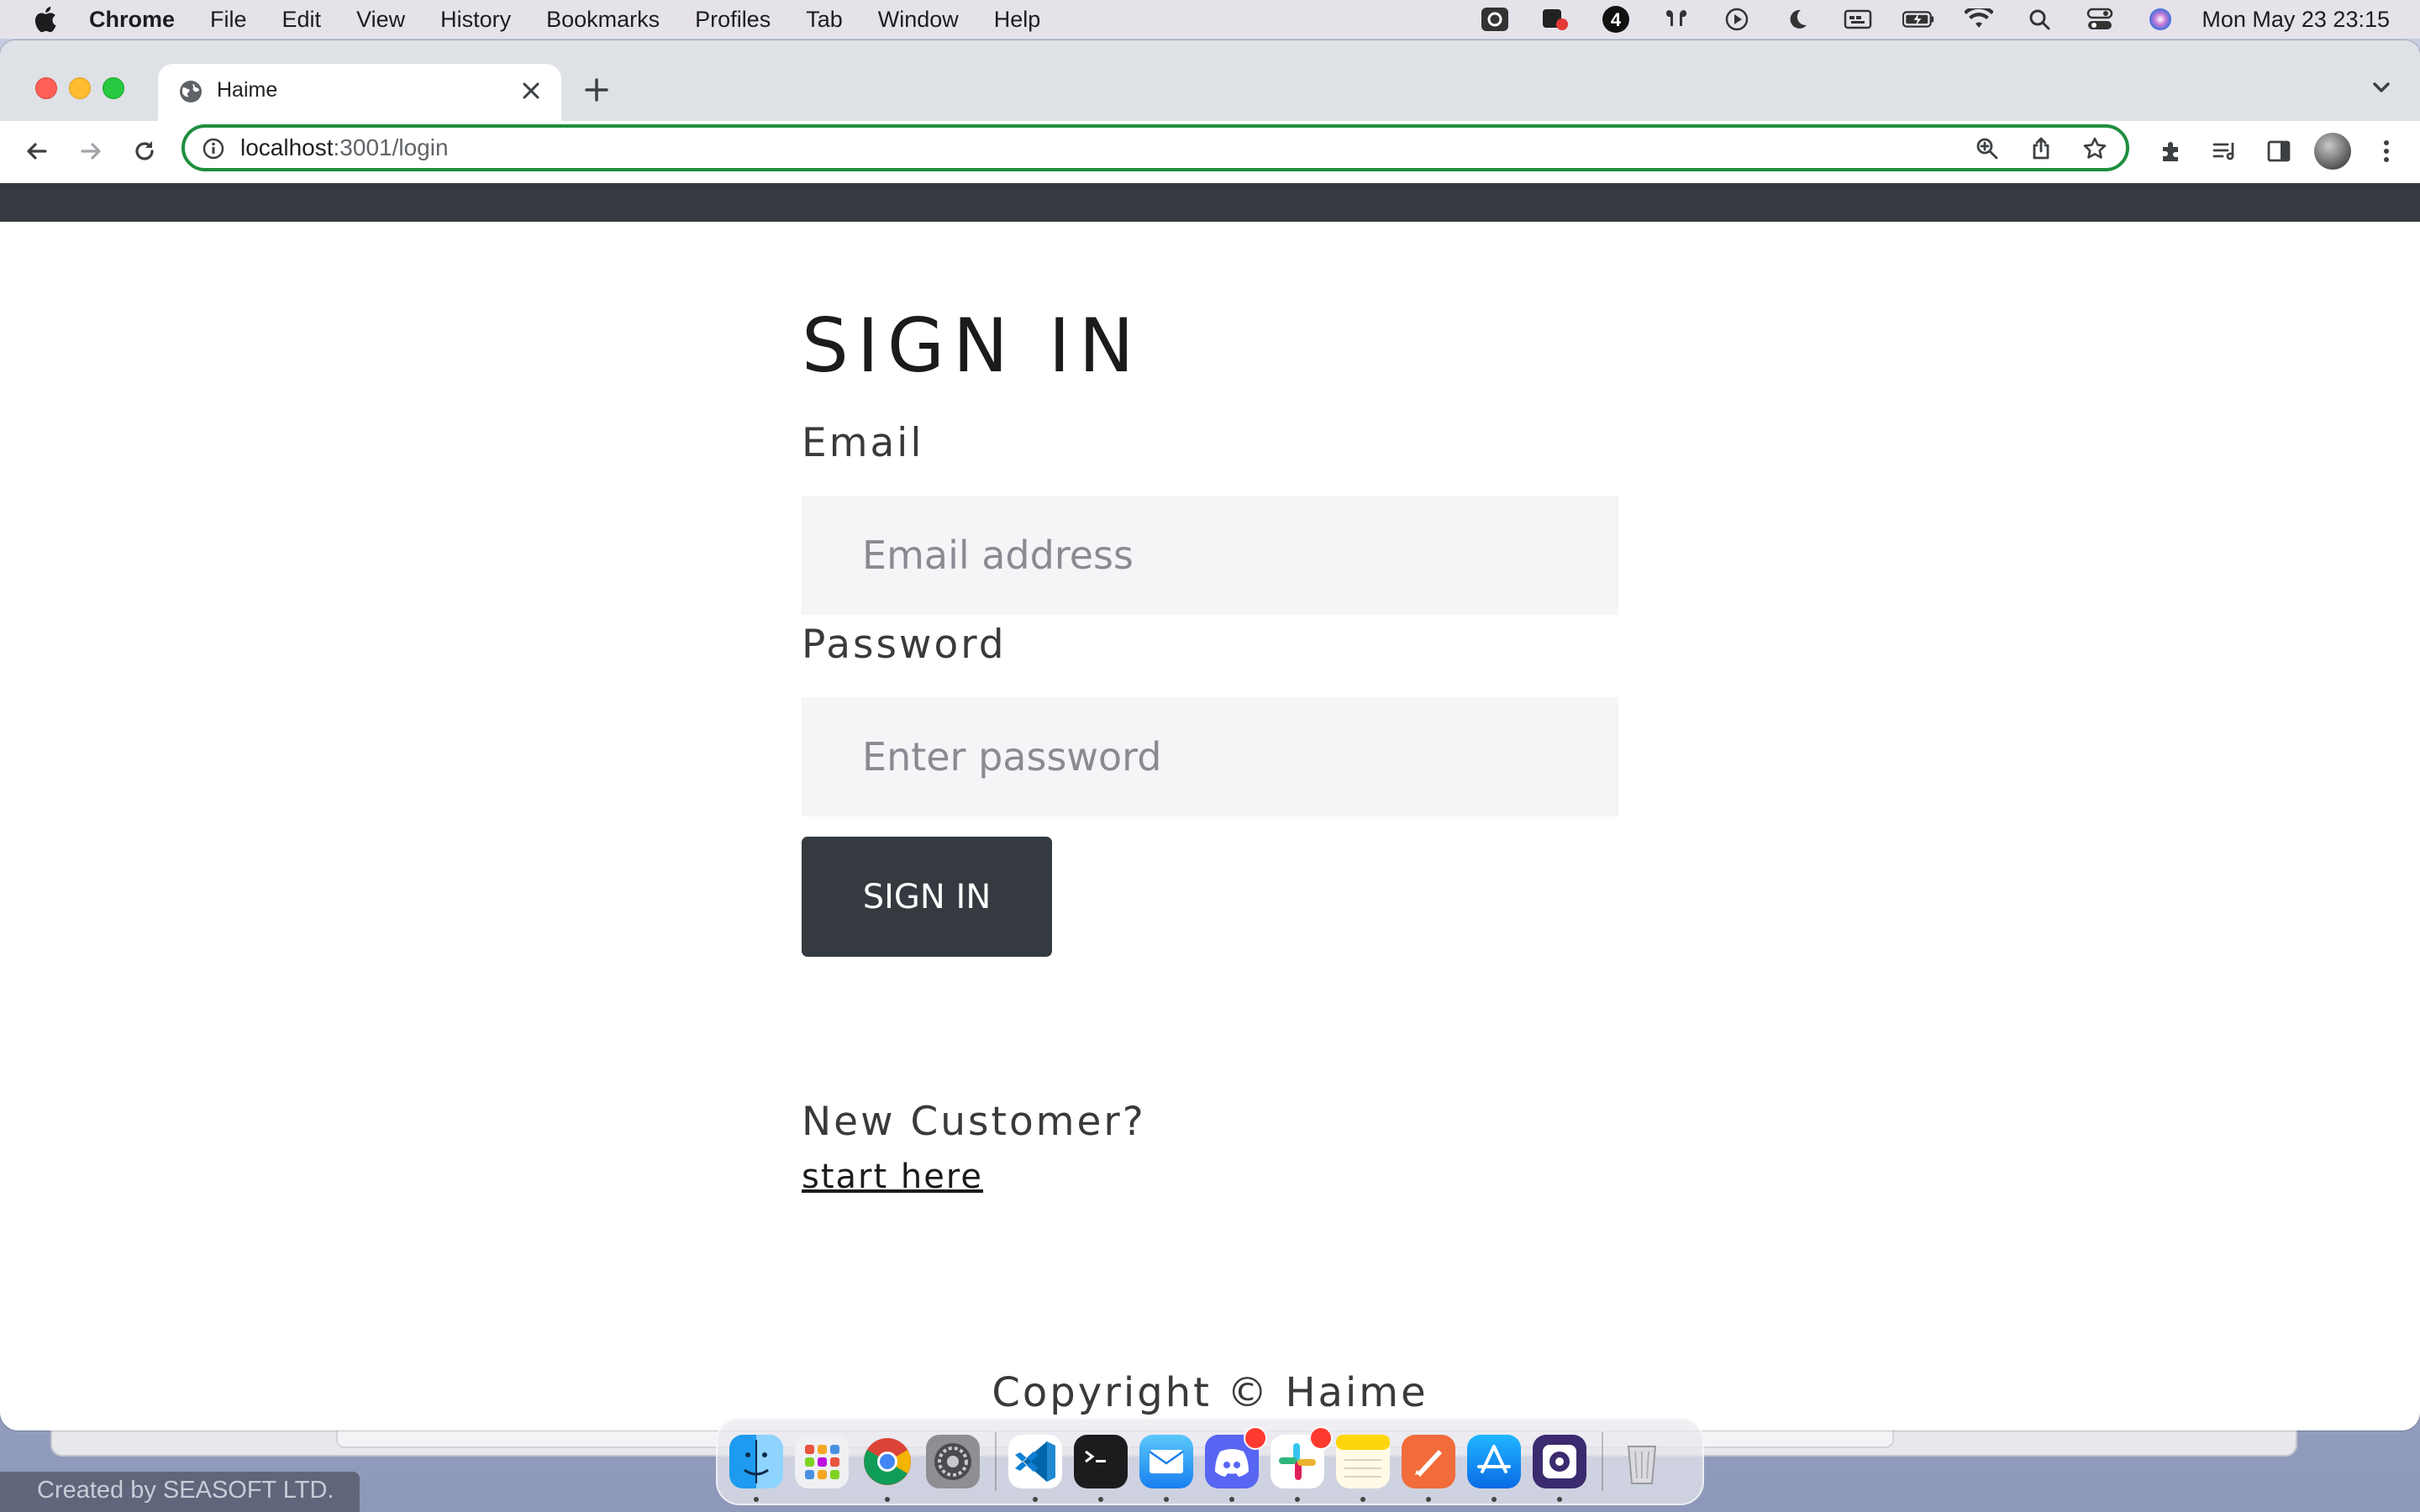  Describe the element at coordinates (1979, 19) in the screenshot. I see `wifi-icon` at that location.